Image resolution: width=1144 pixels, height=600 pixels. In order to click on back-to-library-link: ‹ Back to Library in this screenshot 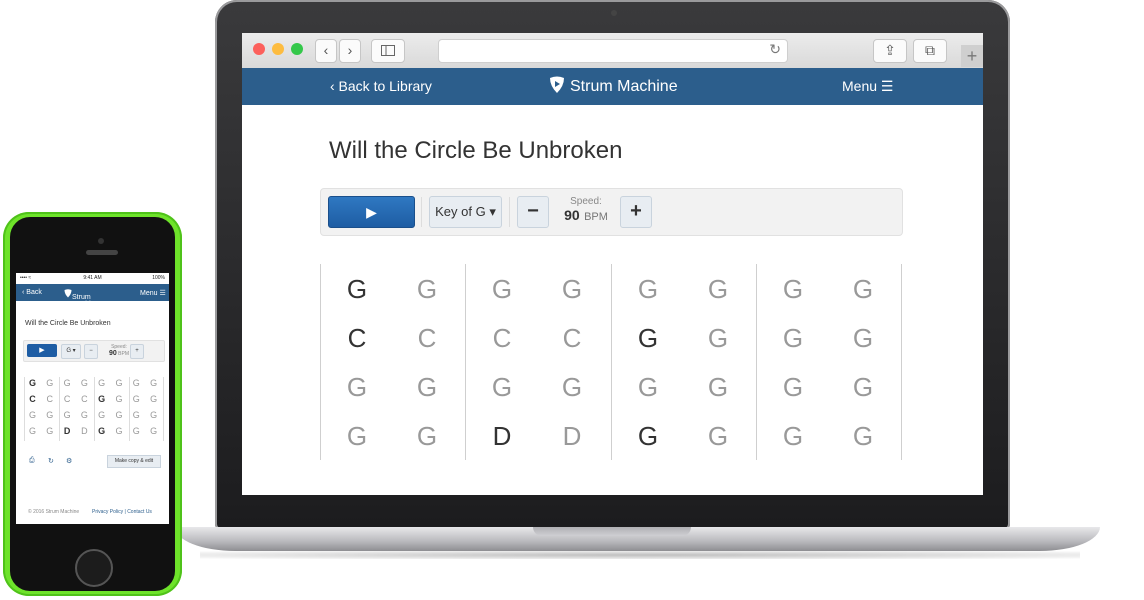, I will do `click(381, 86)`.